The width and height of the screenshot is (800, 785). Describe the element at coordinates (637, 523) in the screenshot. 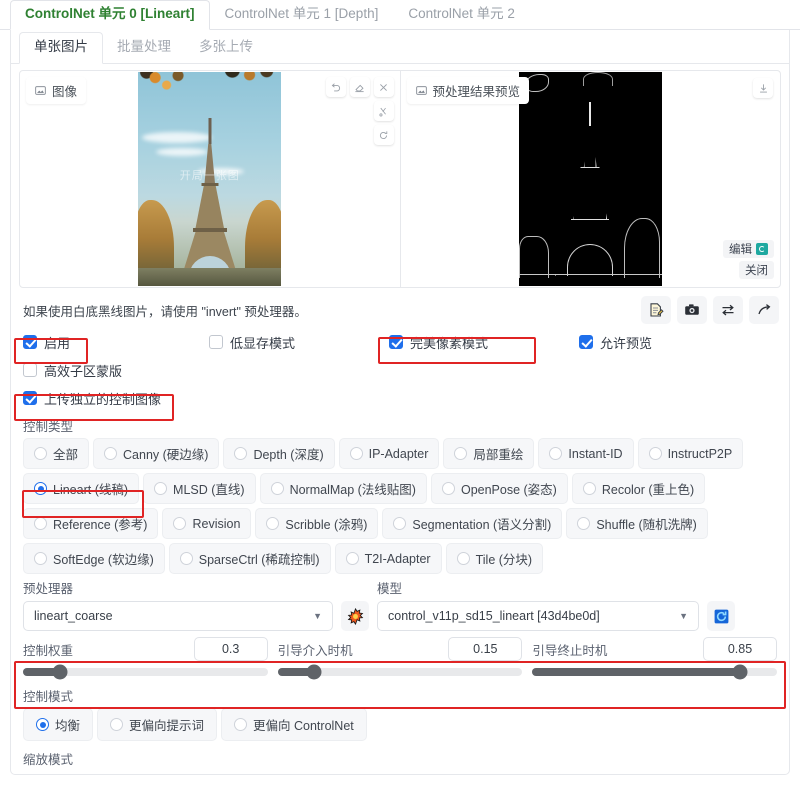

I see `control-type-shuffle: Shuffle (随机洗牌)` at that location.